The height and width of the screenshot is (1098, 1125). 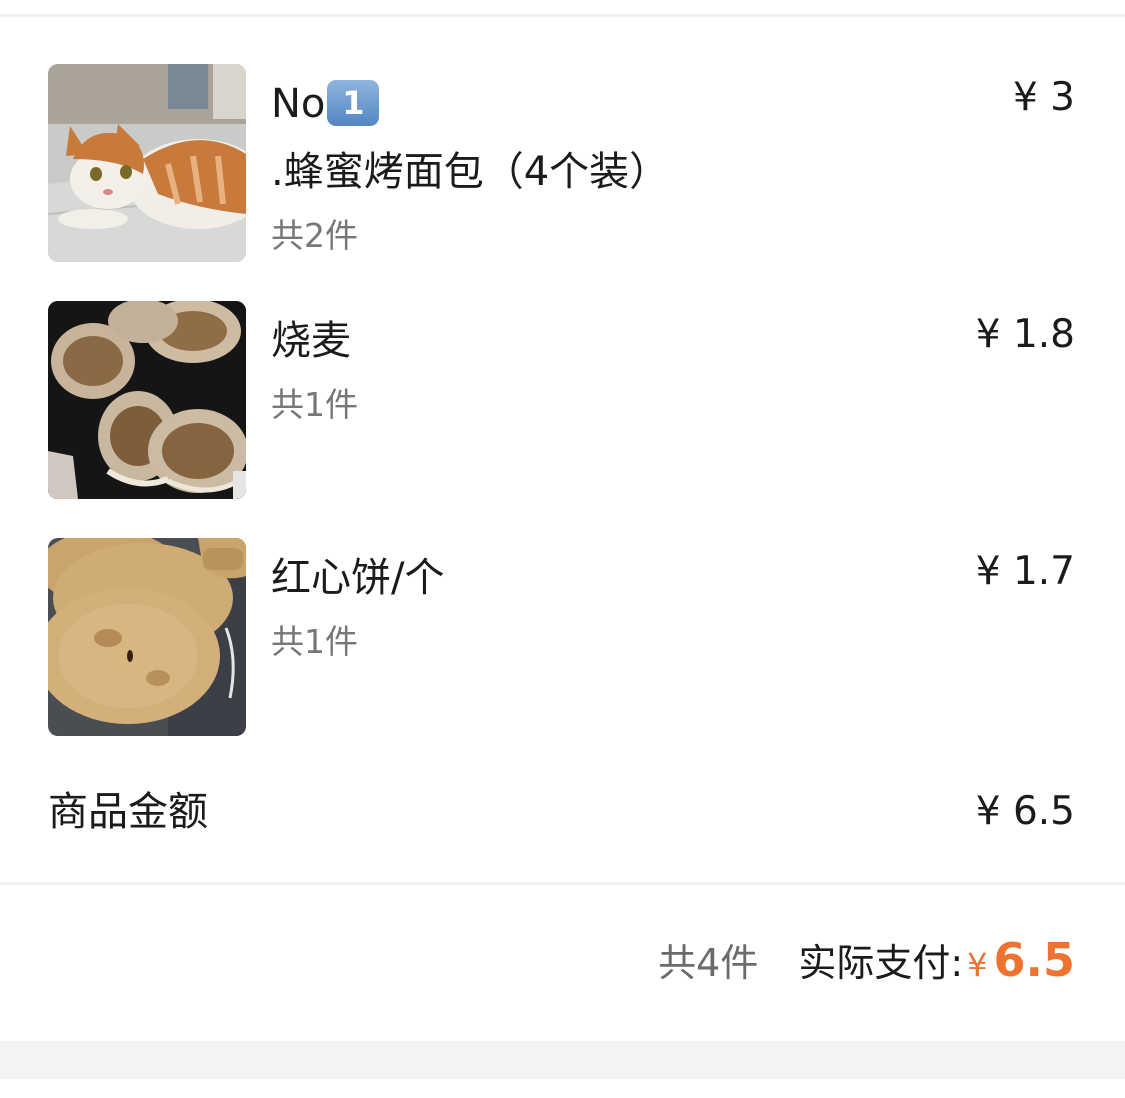 I want to click on item-price: ¥ 1.8, so click(x=1025, y=334).